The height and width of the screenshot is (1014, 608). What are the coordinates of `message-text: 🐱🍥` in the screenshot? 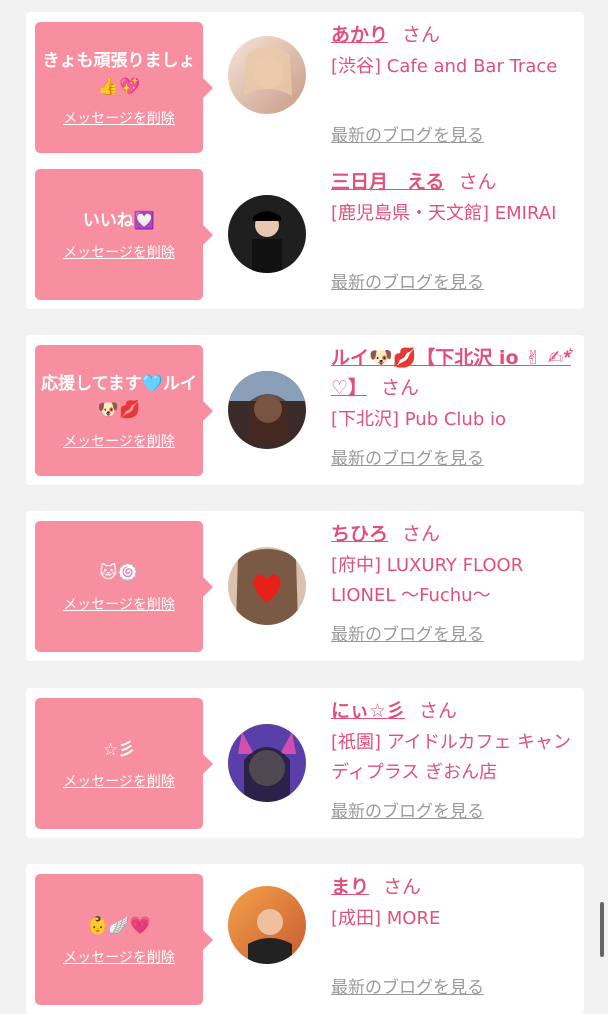 It's located at (119, 572).